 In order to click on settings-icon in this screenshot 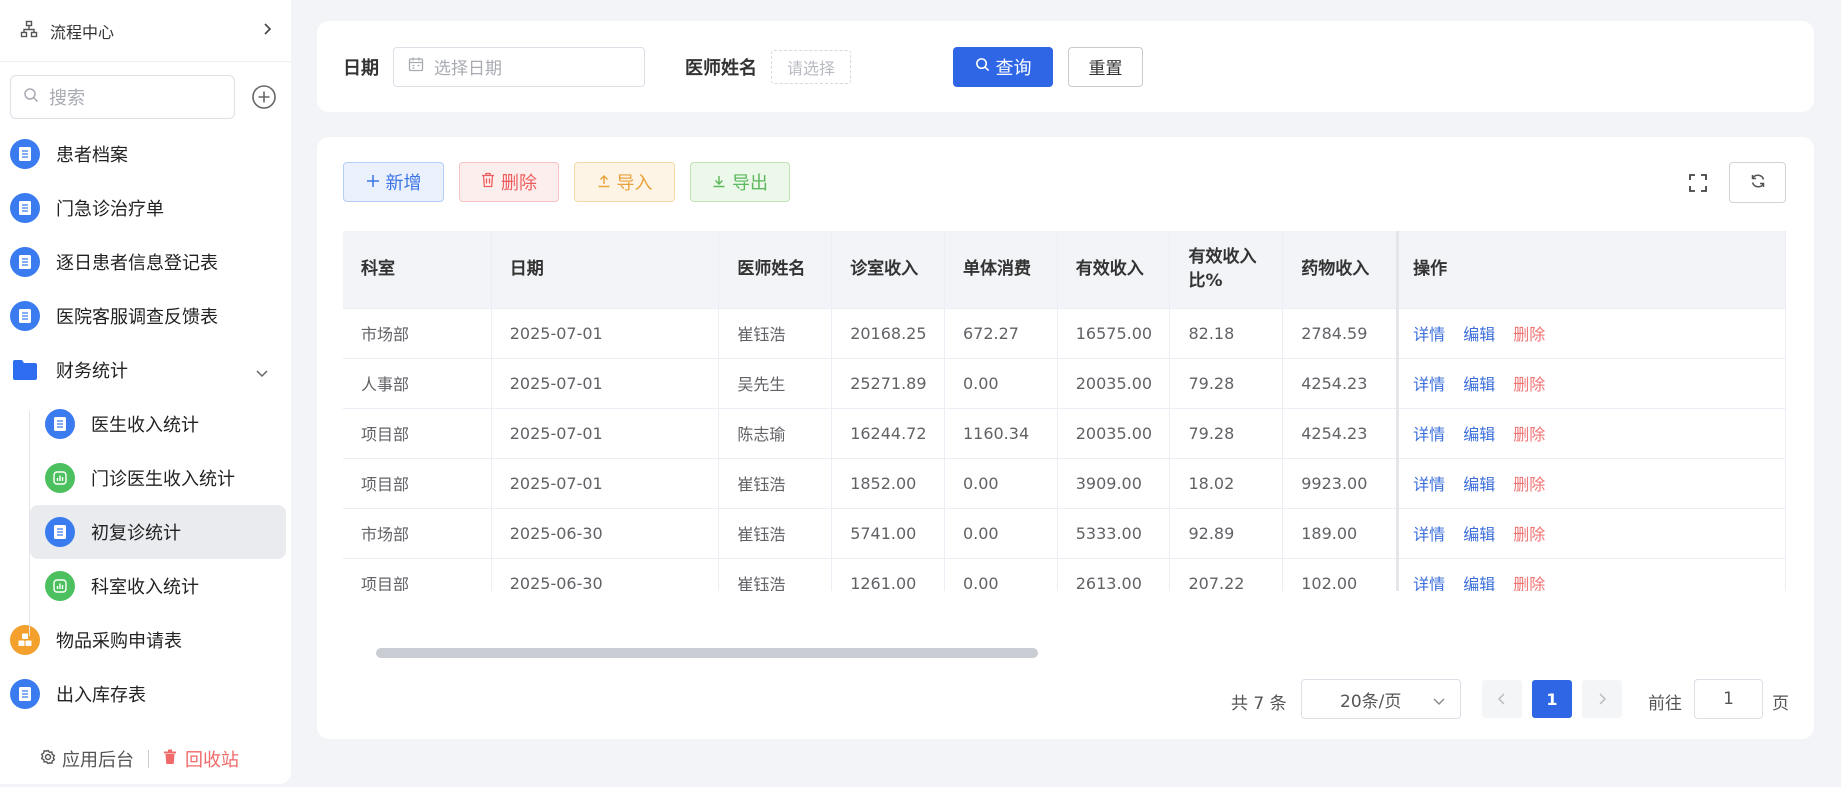, I will do `click(48, 759)`.